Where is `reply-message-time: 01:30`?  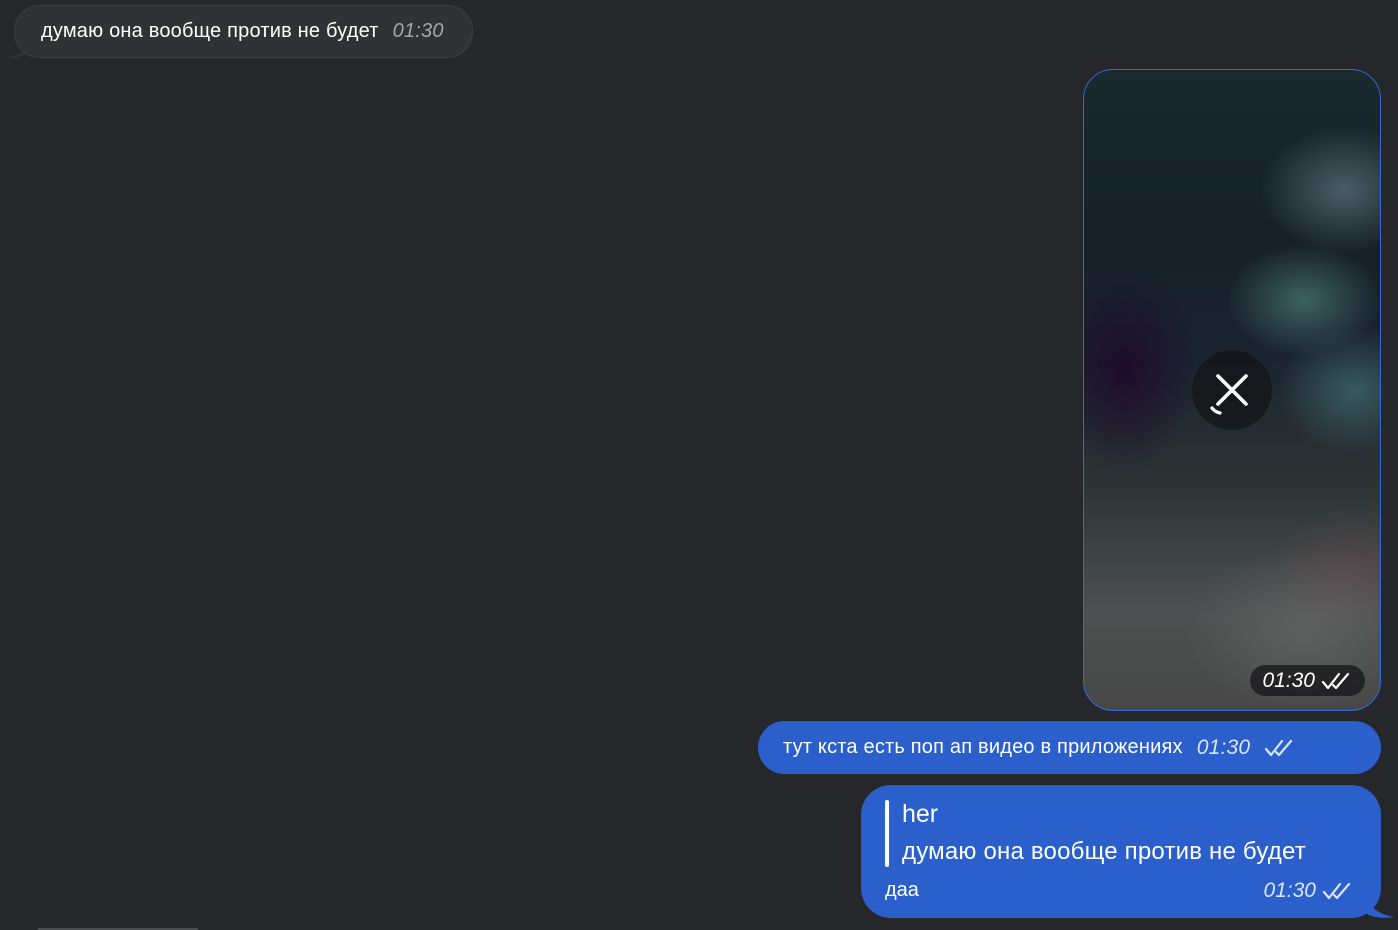
reply-message-time: 01:30 is located at coordinates (1289, 890).